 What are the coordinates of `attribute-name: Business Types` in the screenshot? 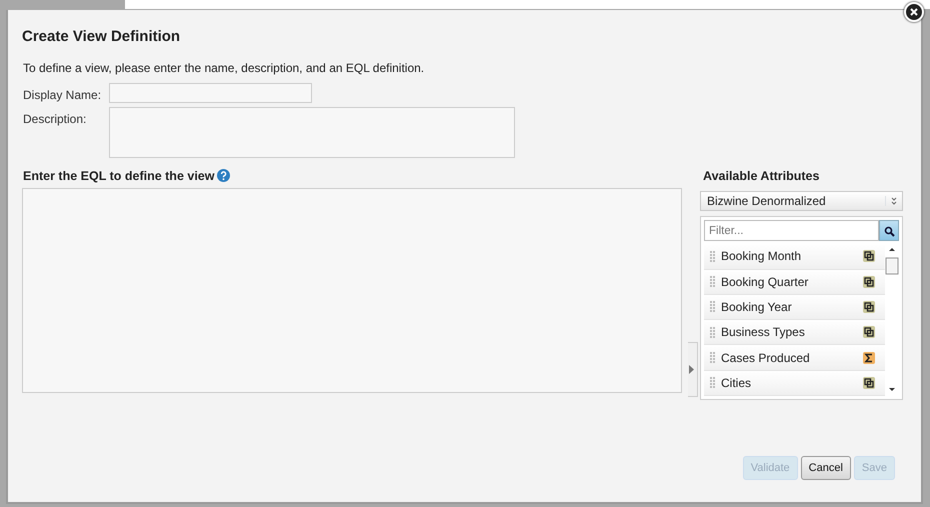 It's located at (763, 333).